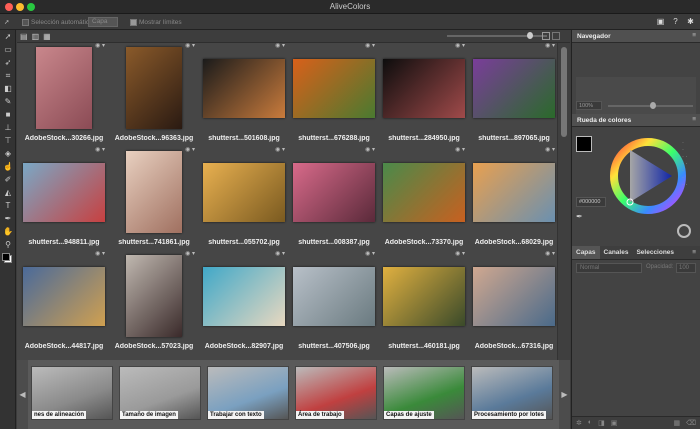 The height and width of the screenshot is (429, 700). Describe the element at coordinates (8, 101) in the screenshot. I see `pencil-tool-icon: ✎` at that location.